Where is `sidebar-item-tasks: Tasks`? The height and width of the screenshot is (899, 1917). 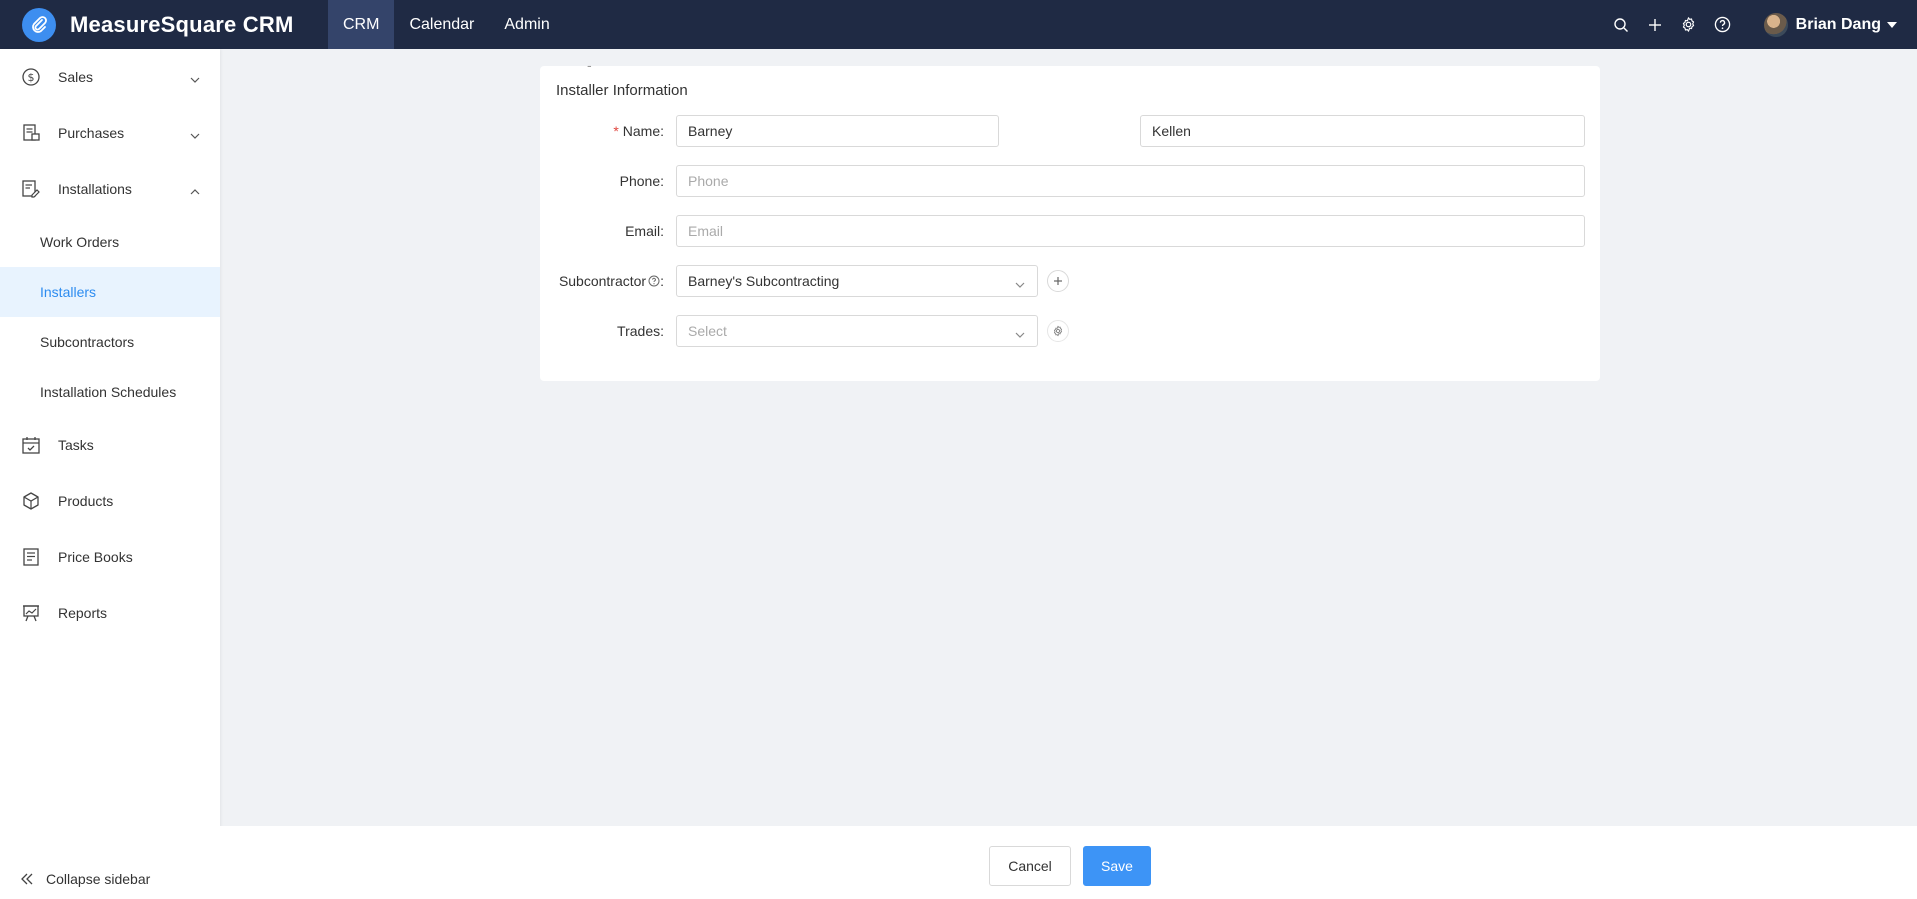 sidebar-item-tasks: Tasks is located at coordinates (110, 445).